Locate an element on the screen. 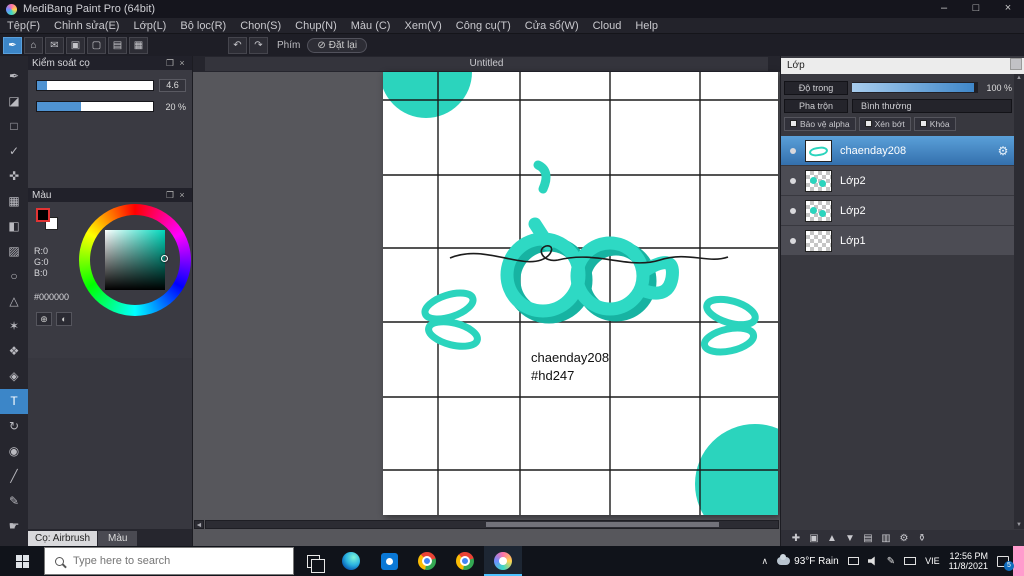 The width and height of the screenshot is (1024, 576). lock-checkbox: Khóa is located at coordinates (934, 123).